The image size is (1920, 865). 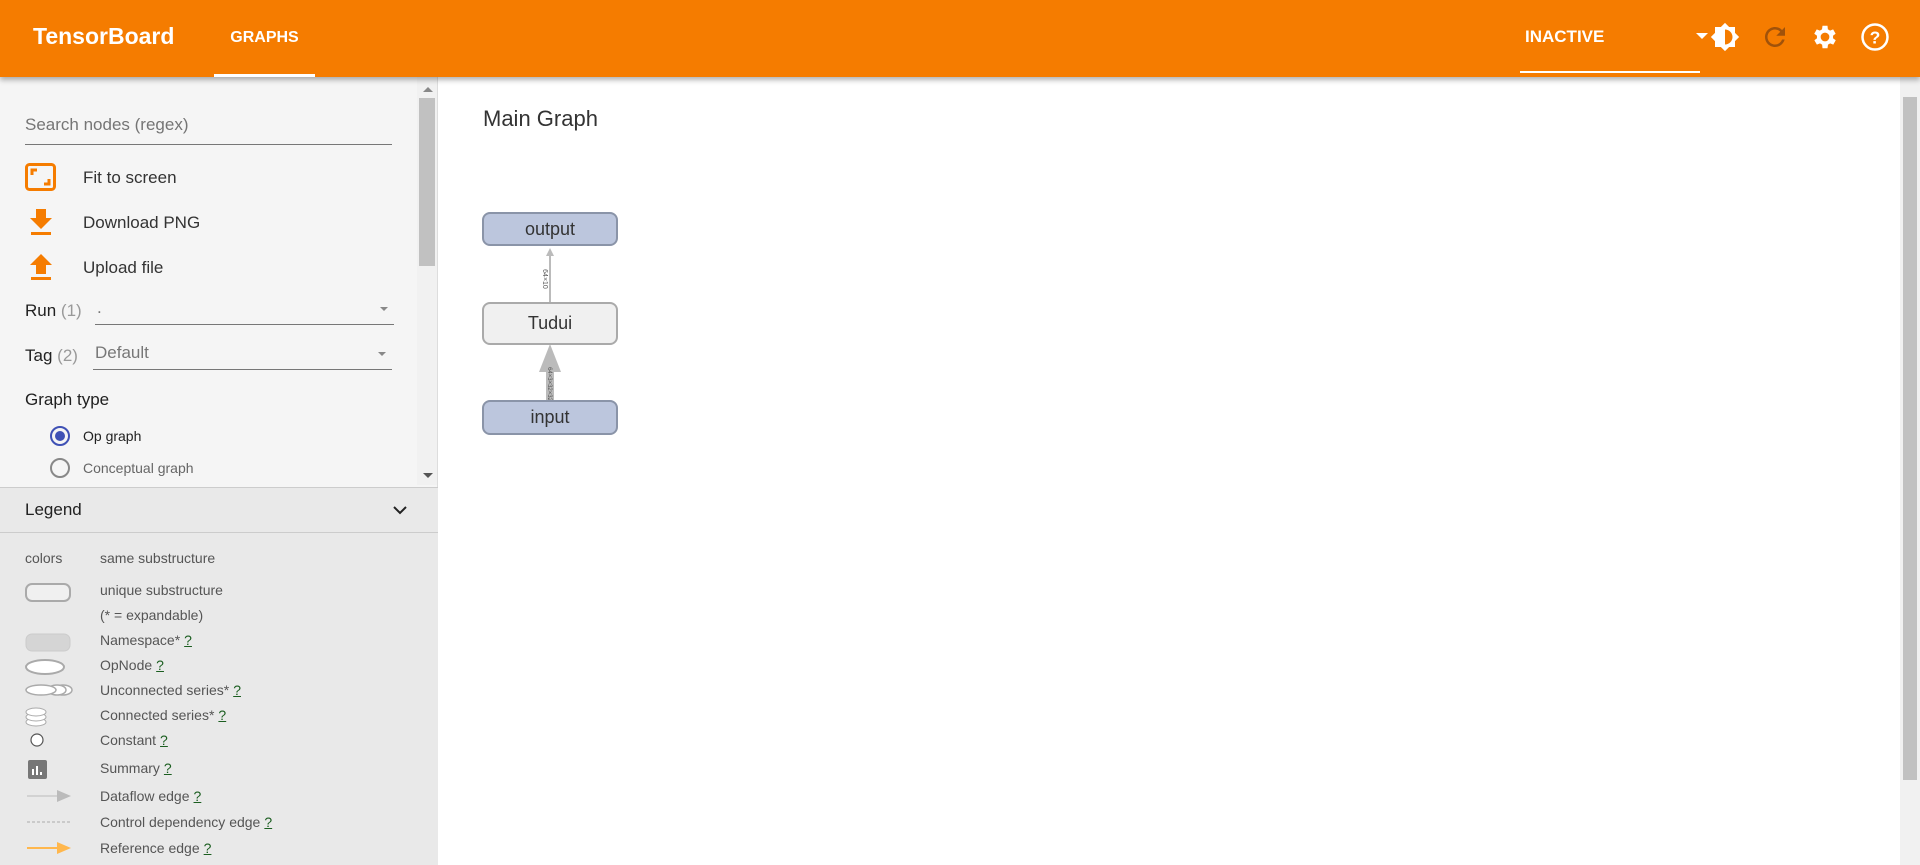 What do you see at coordinates (219, 510) in the screenshot?
I see `legend-header: Legend` at bounding box center [219, 510].